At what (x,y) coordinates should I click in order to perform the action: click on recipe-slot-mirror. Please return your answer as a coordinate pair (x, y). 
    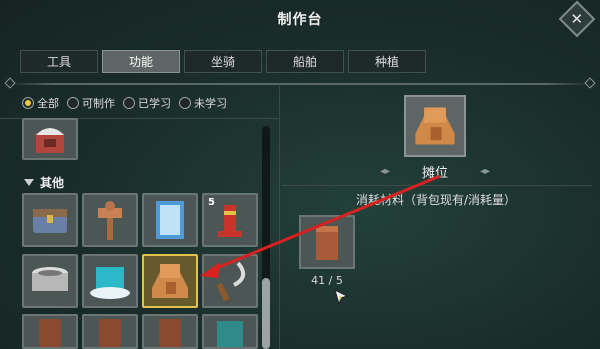
    Looking at the image, I should click on (170, 220).